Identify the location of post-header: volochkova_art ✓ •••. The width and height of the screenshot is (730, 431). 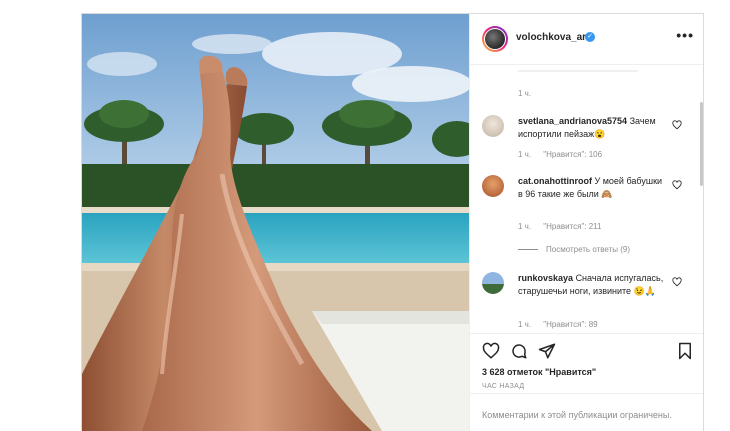
(586, 39).